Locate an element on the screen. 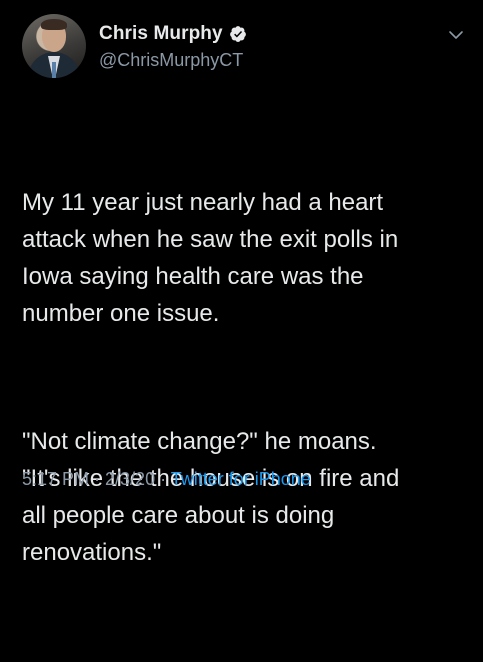 The image size is (483, 662). tweet-timestamp: 5:17 PM · 2/3/20 · is located at coordinates (96, 479).